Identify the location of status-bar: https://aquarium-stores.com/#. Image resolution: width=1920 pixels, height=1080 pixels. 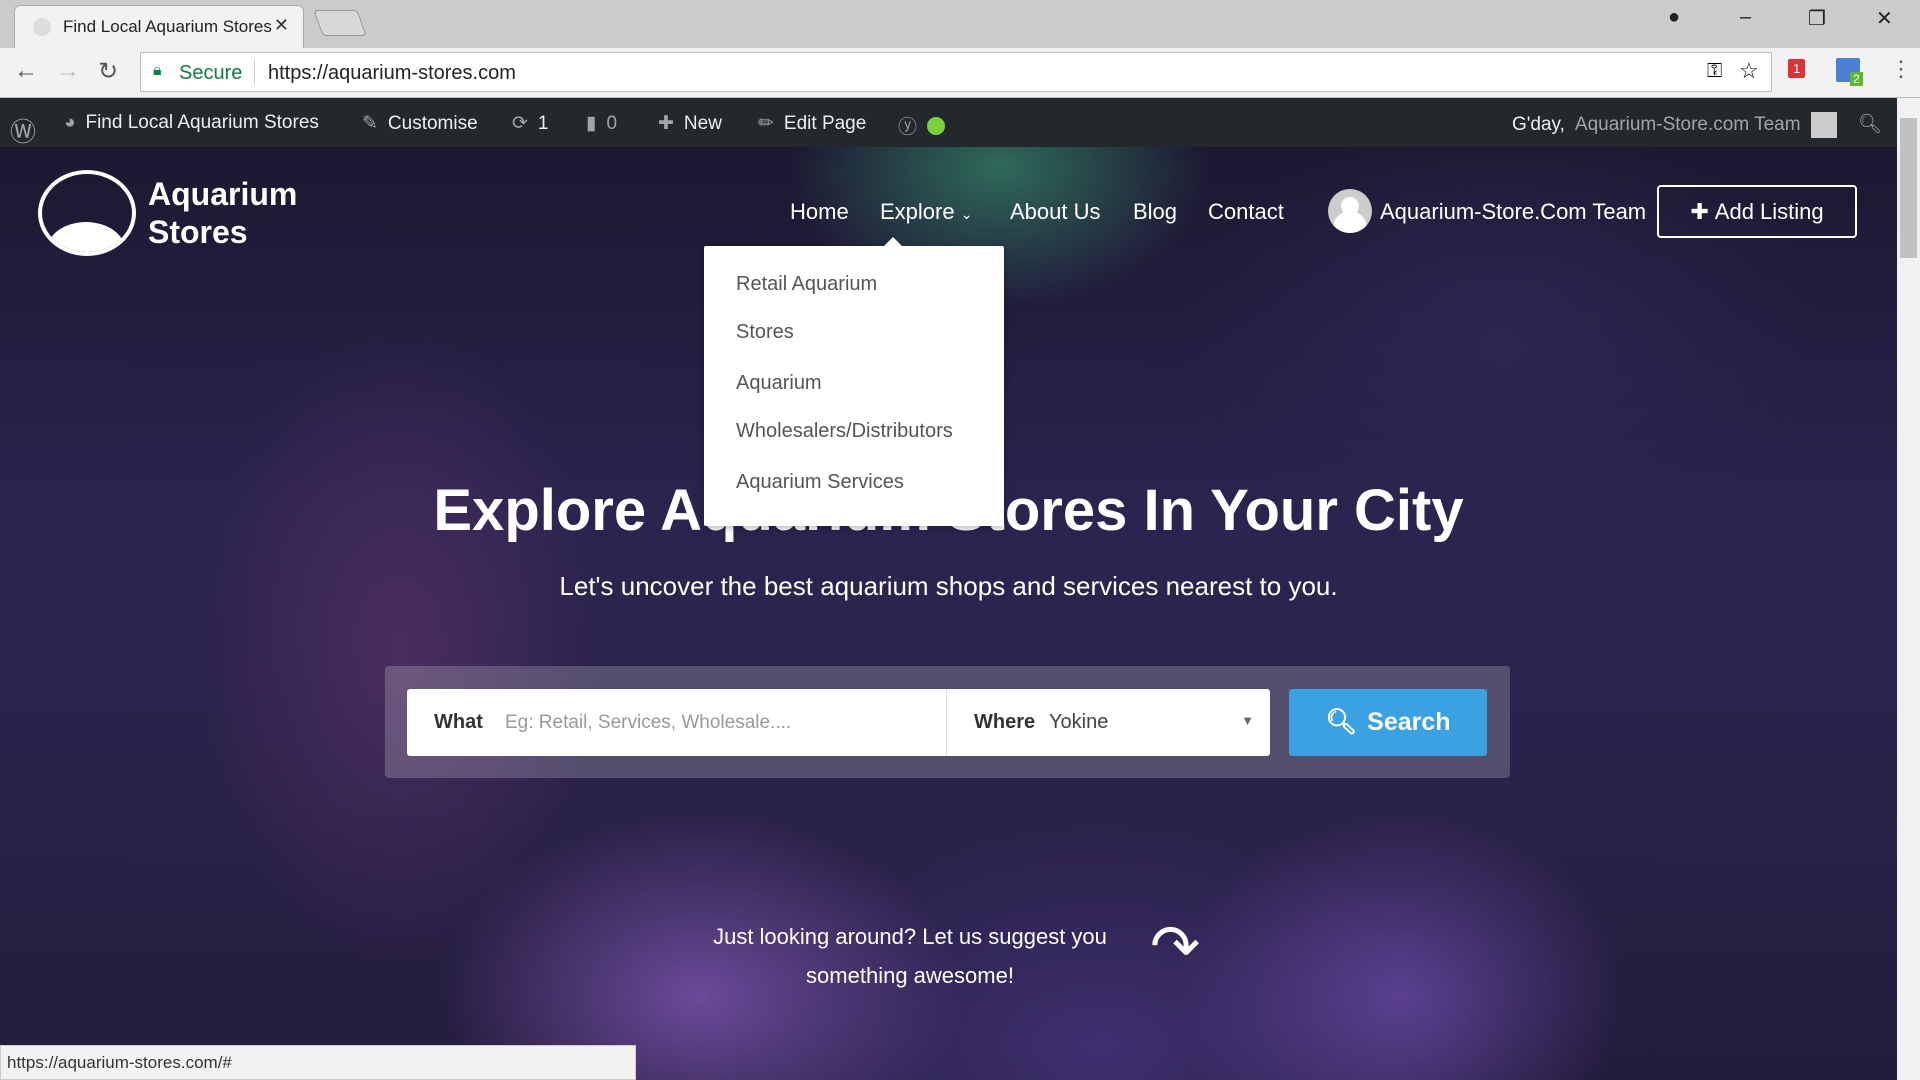
(318, 1062).